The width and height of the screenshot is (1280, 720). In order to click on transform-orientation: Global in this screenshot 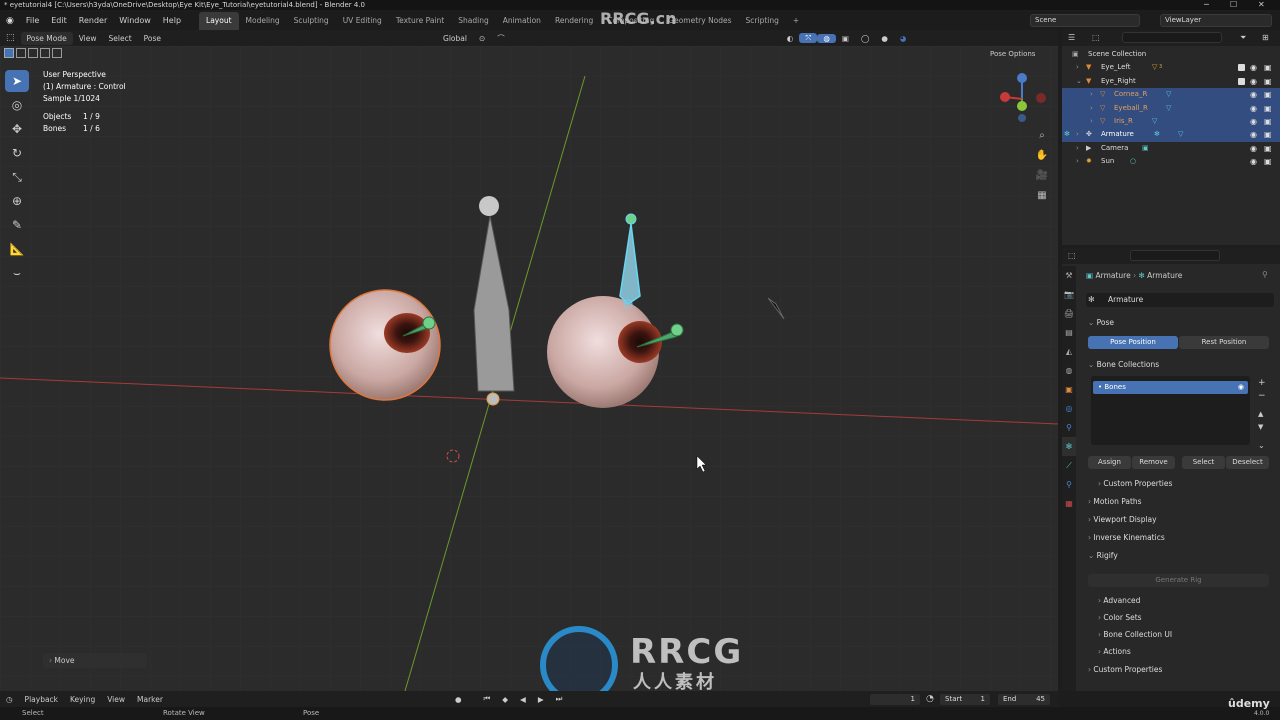, I will do `click(455, 38)`.